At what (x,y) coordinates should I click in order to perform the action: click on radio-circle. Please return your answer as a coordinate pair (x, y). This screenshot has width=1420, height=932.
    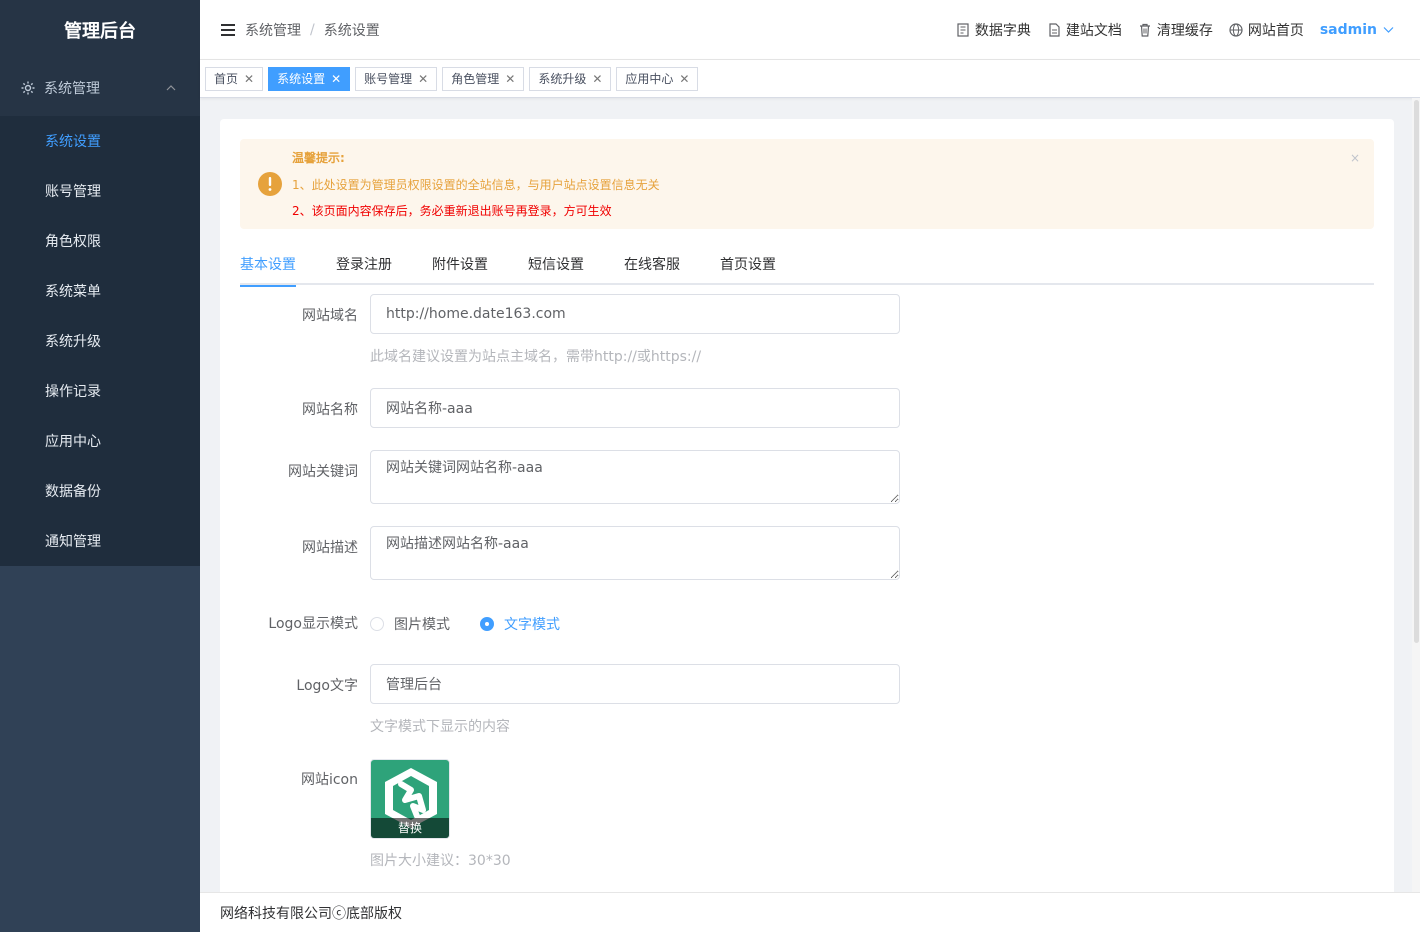
    Looking at the image, I should click on (377, 624).